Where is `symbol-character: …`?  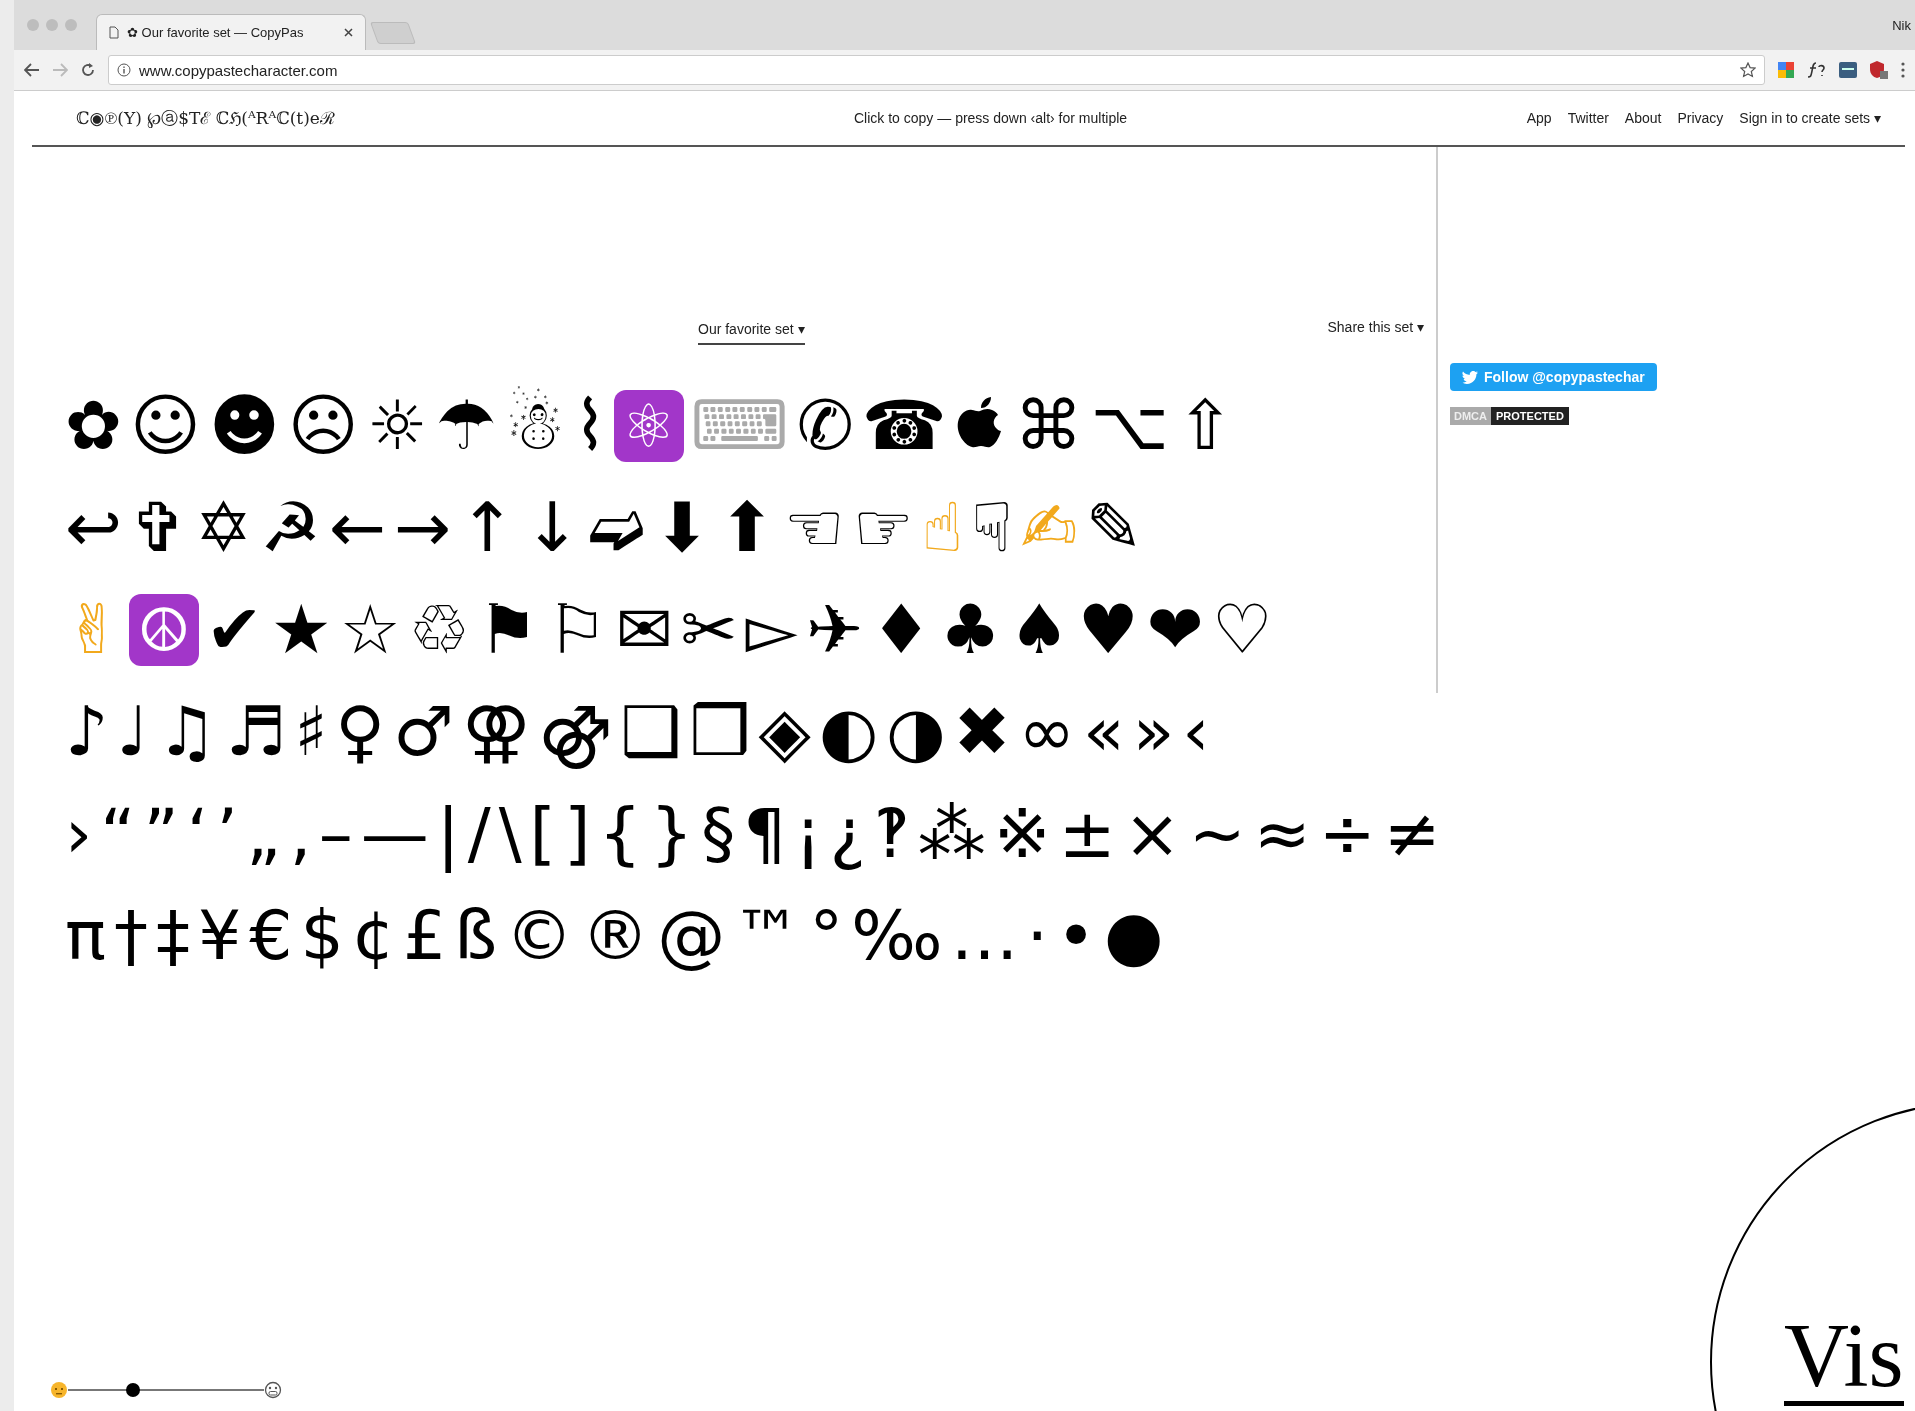
symbol-character: … is located at coordinates (984, 936).